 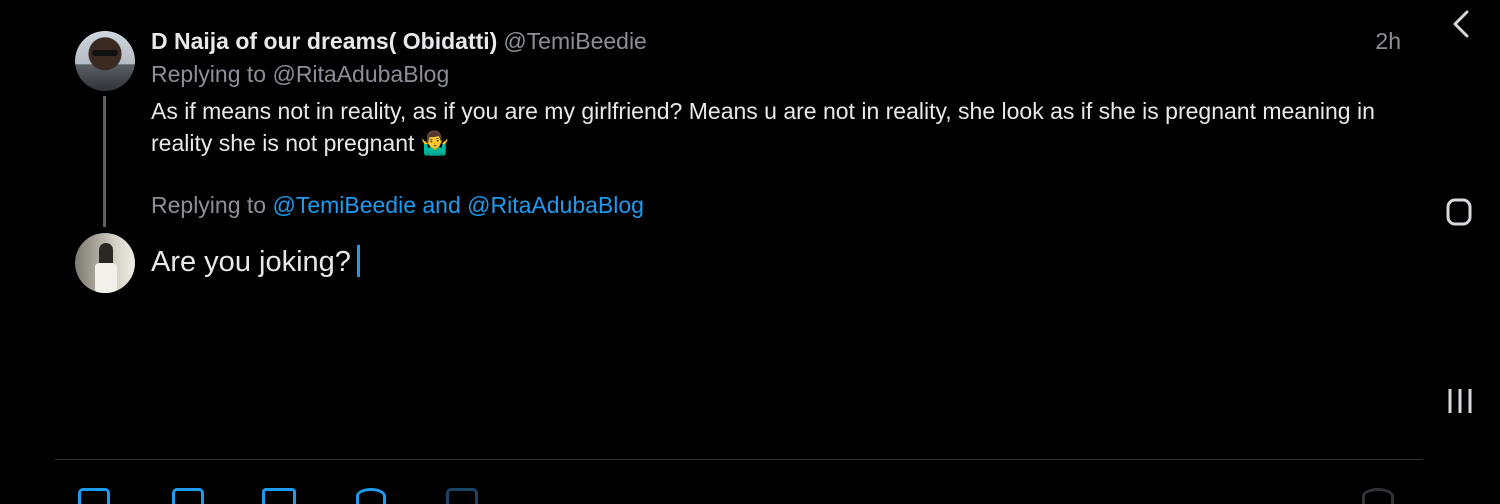 I want to click on character-count-ring-icon, so click(x=1378, y=496).